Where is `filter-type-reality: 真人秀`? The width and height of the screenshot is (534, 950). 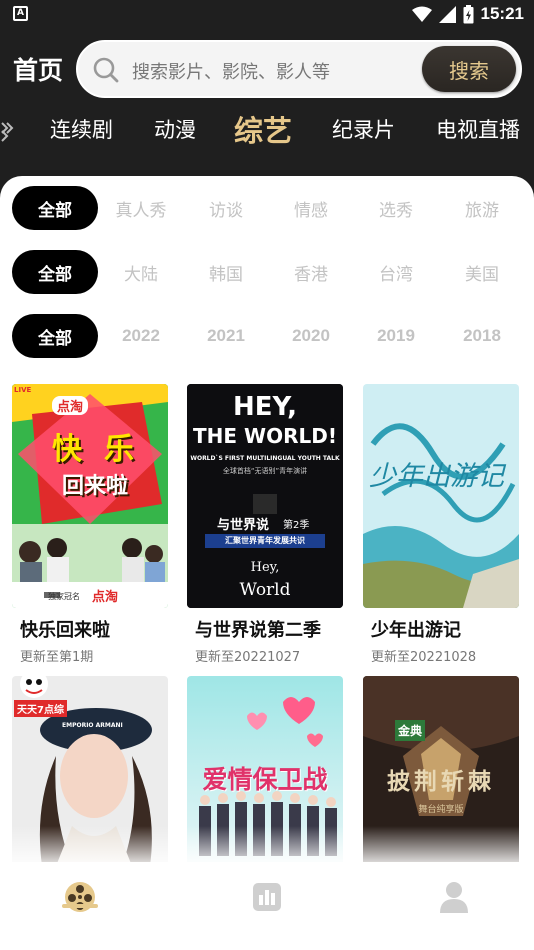 filter-type-reality: 真人秀 is located at coordinates (141, 208).